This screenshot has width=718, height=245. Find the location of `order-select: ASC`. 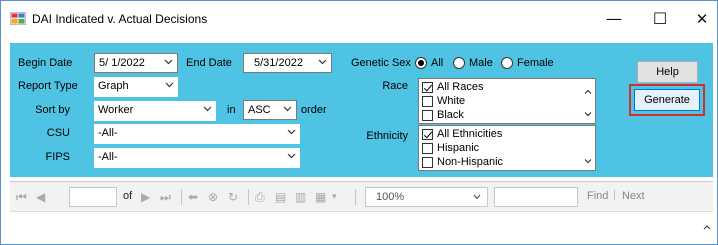

order-select: ASC is located at coordinates (270, 110).